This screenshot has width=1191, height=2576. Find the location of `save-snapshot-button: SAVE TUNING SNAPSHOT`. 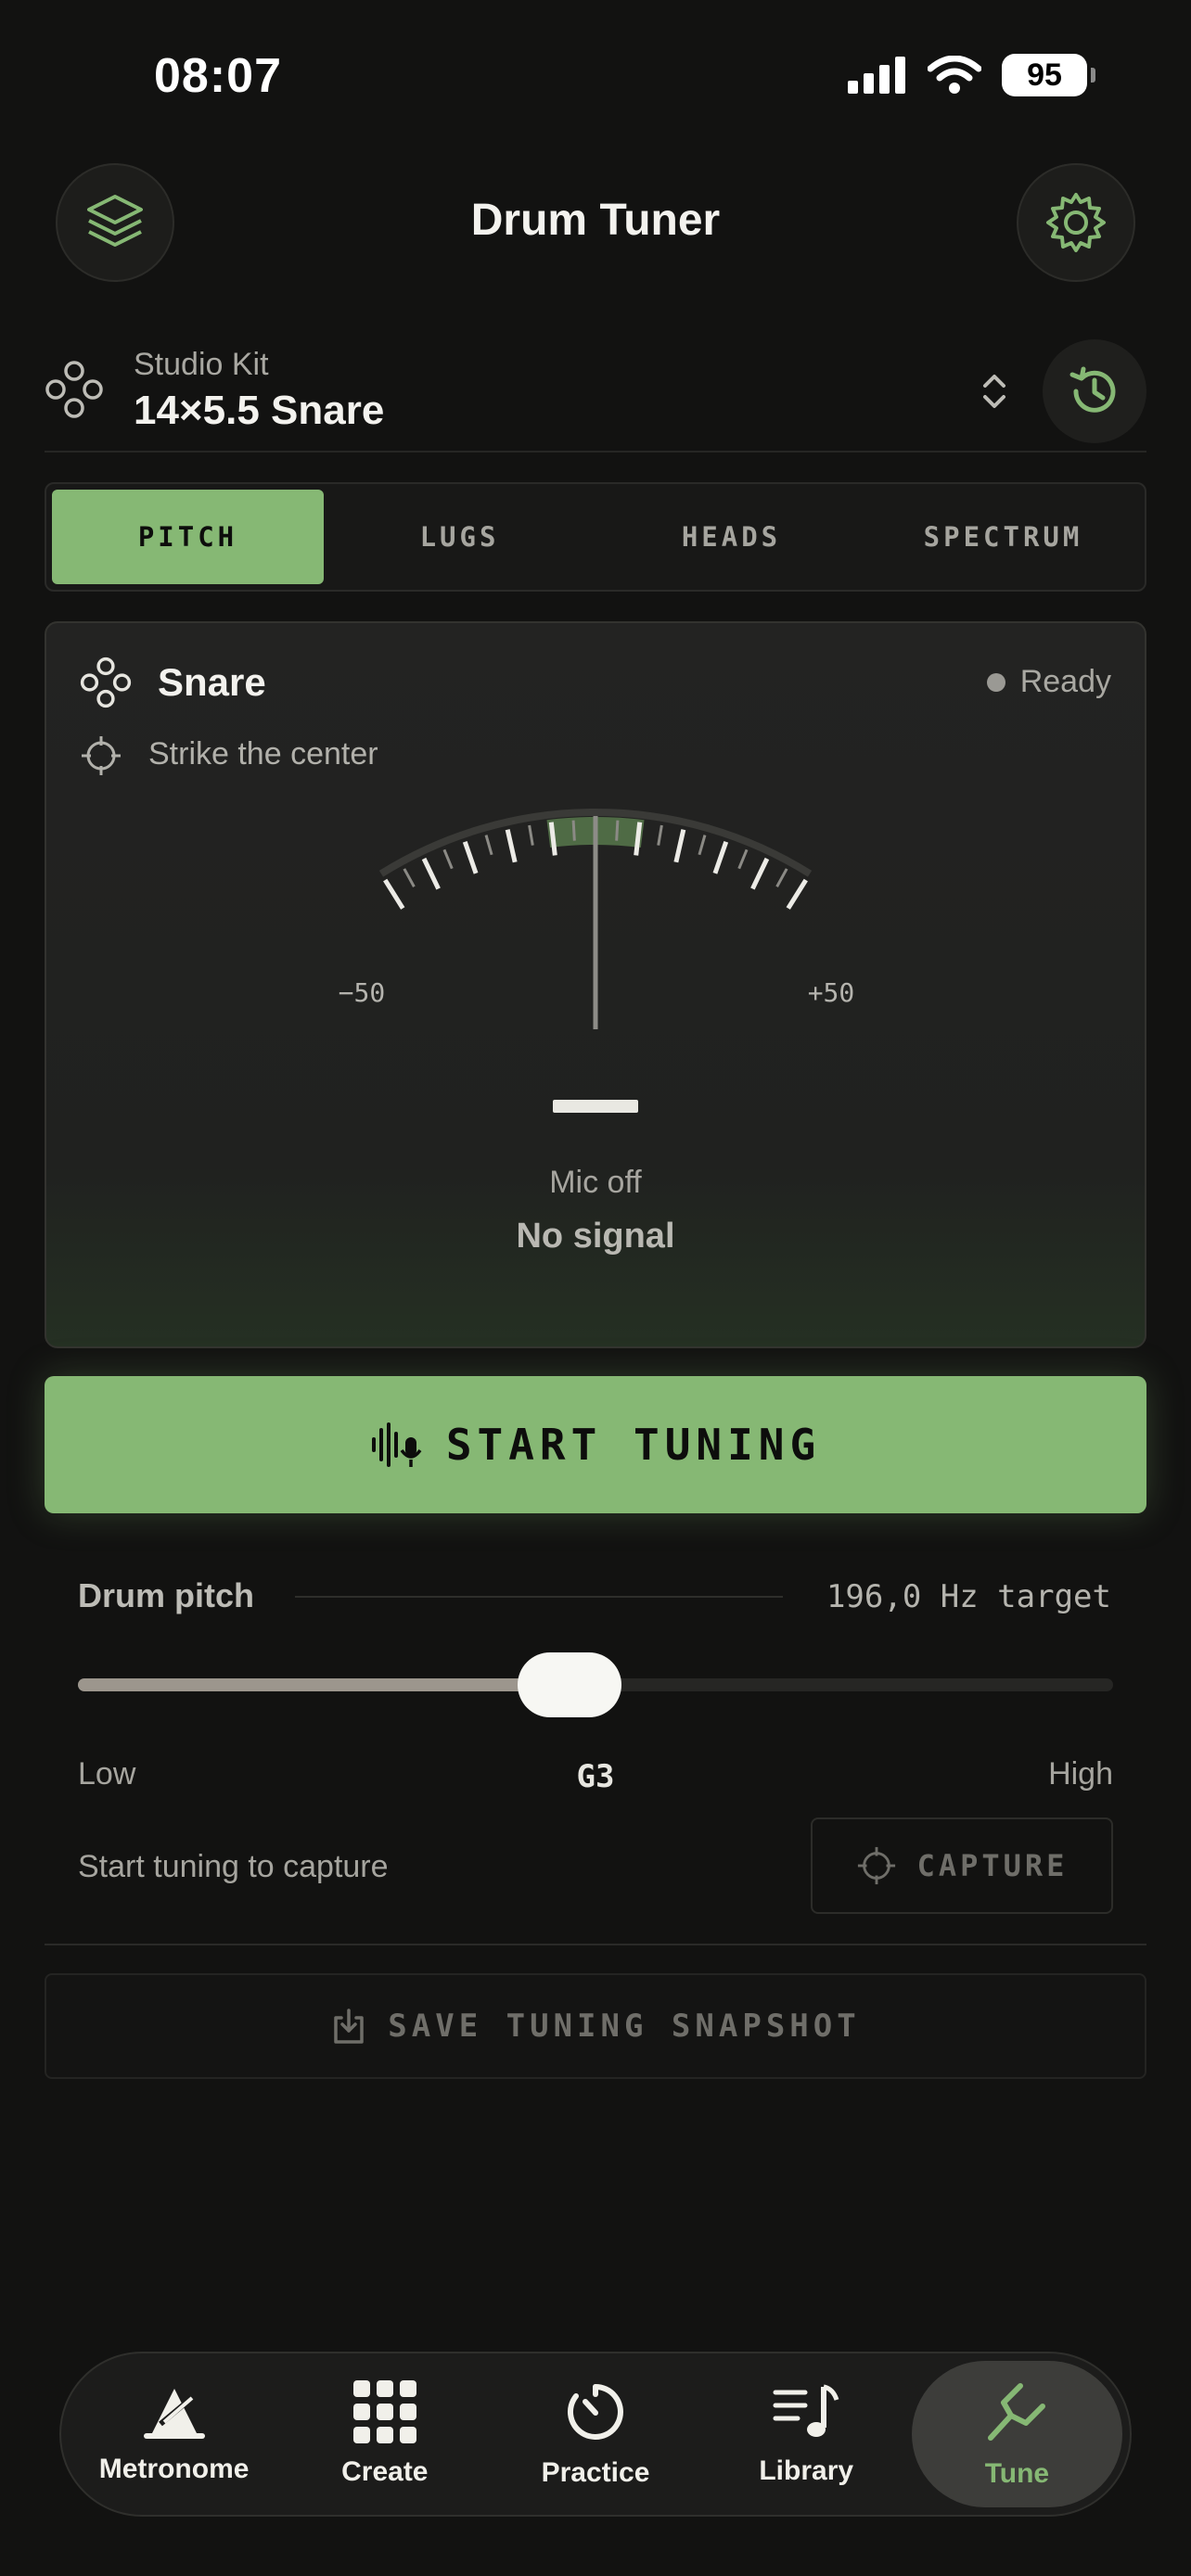

save-snapshot-button: SAVE TUNING SNAPSHOT is located at coordinates (595, 2026).